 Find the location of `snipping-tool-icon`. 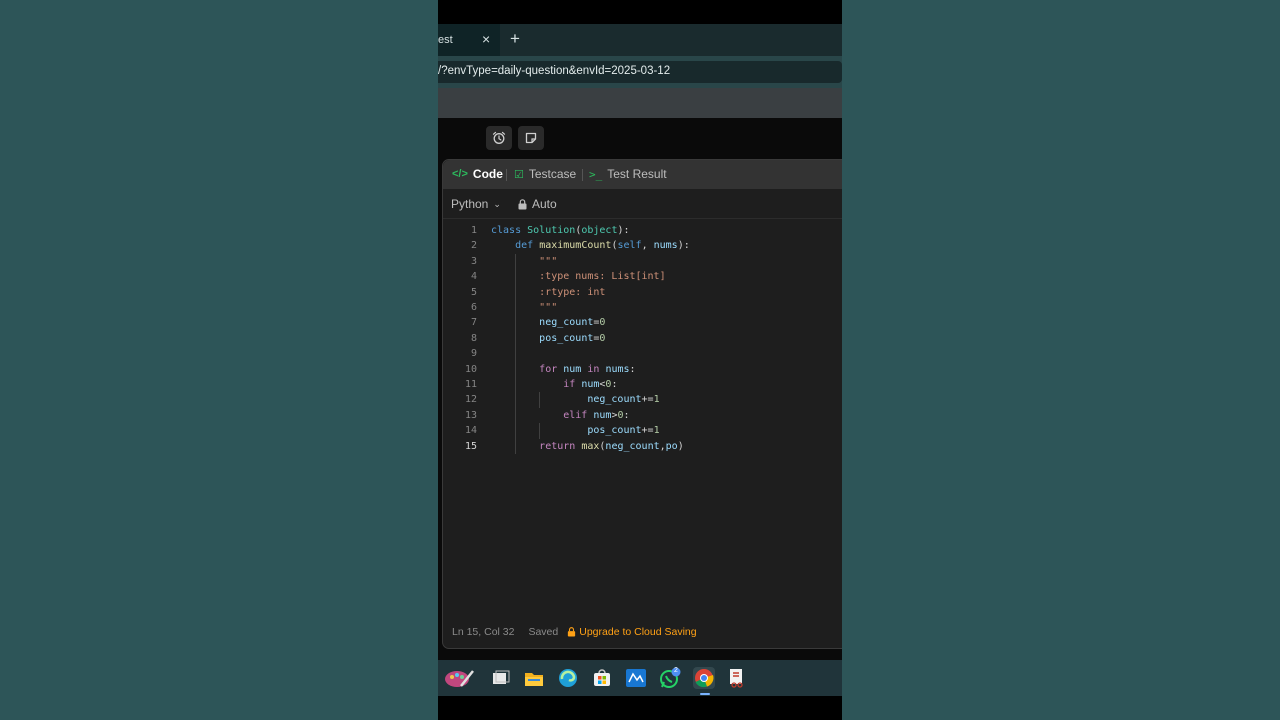

snipping-tool-icon is located at coordinates (737, 678).